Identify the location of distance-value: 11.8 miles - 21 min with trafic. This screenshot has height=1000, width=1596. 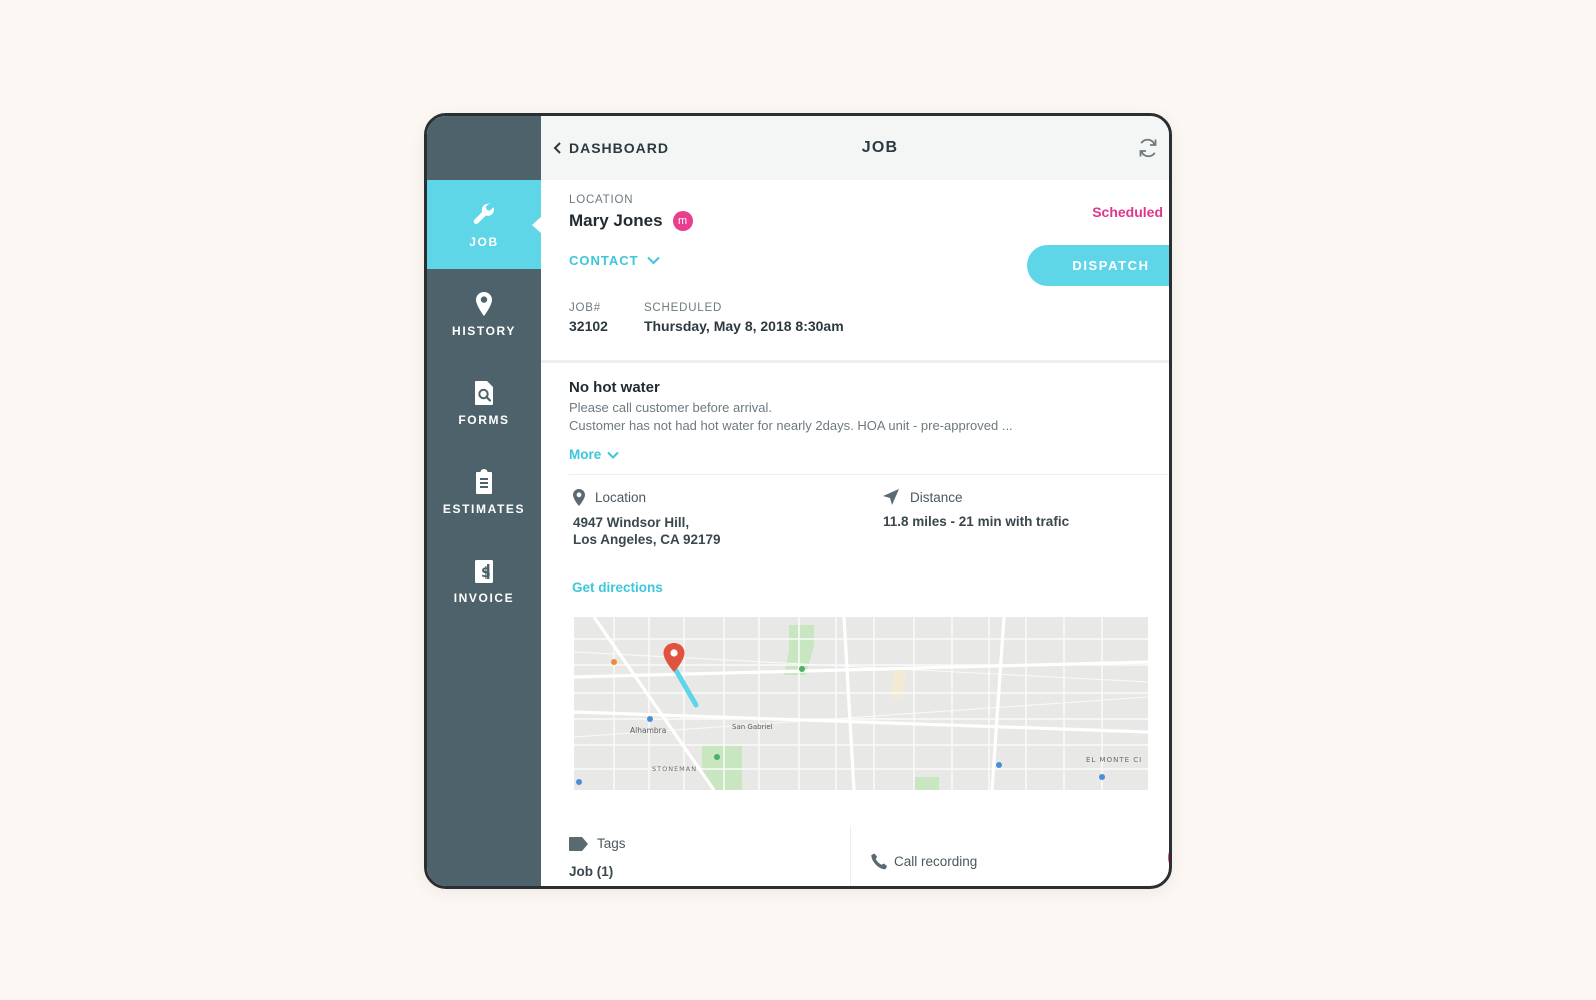
(976, 521).